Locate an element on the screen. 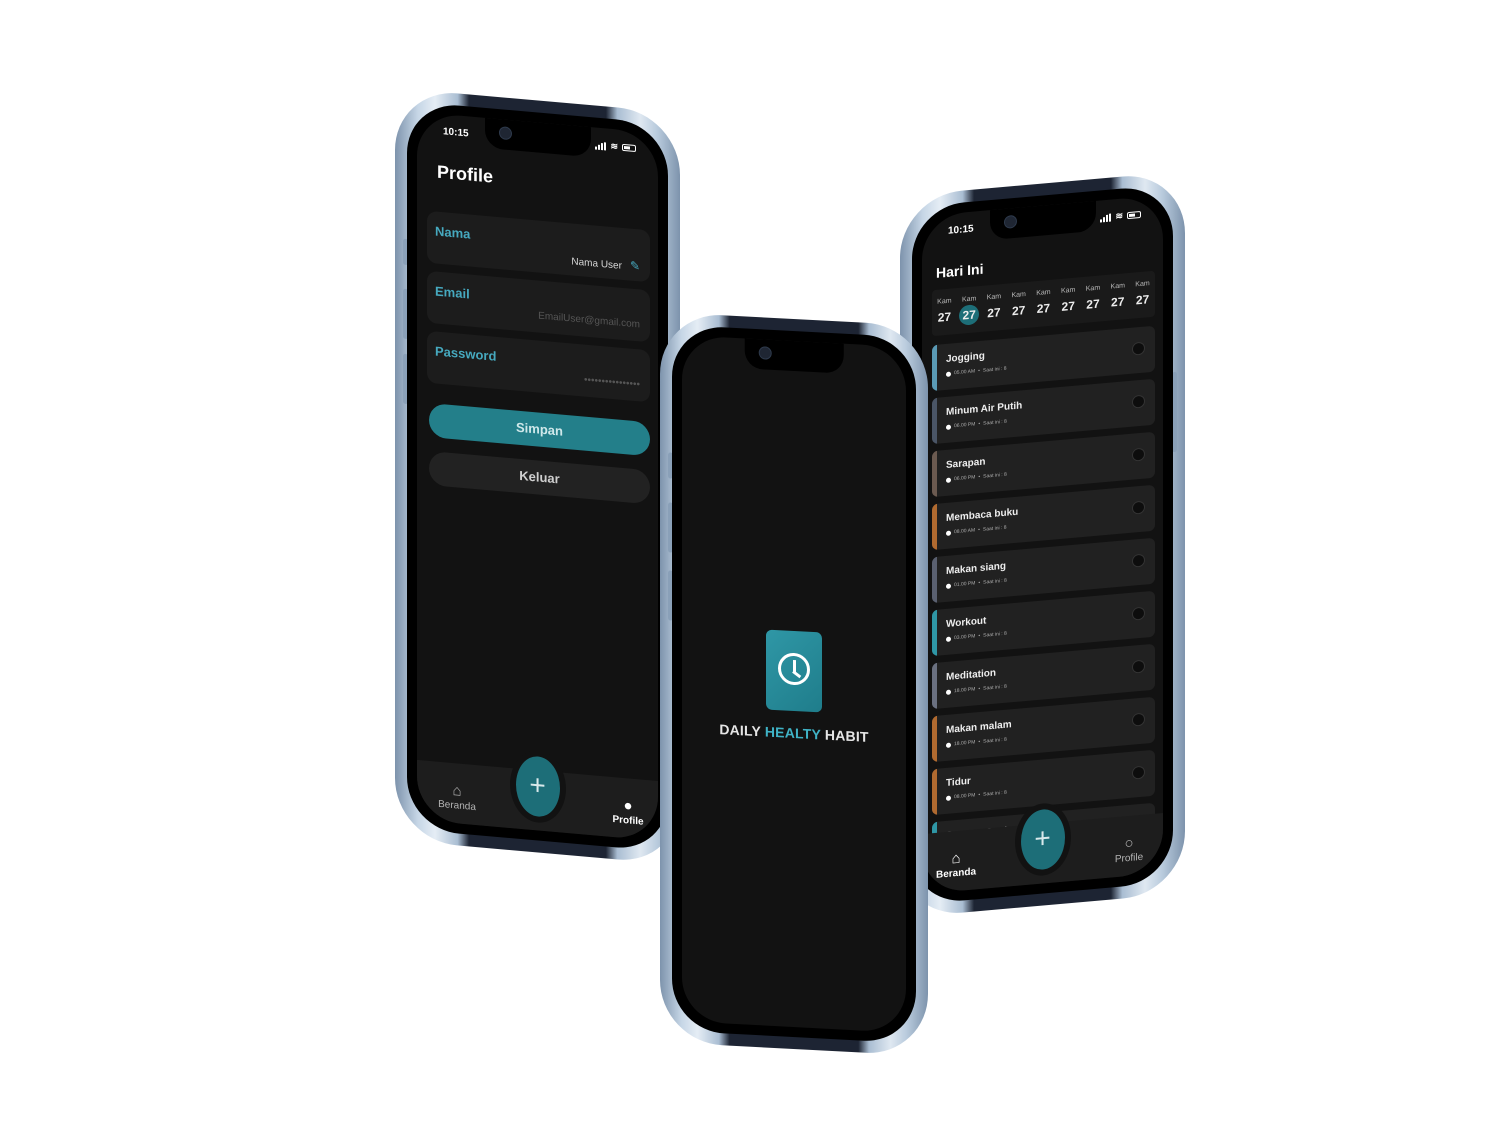 Image resolution: width=1500 pixels, height=1125 pixels. camera-icon is located at coordinates (765, 353).